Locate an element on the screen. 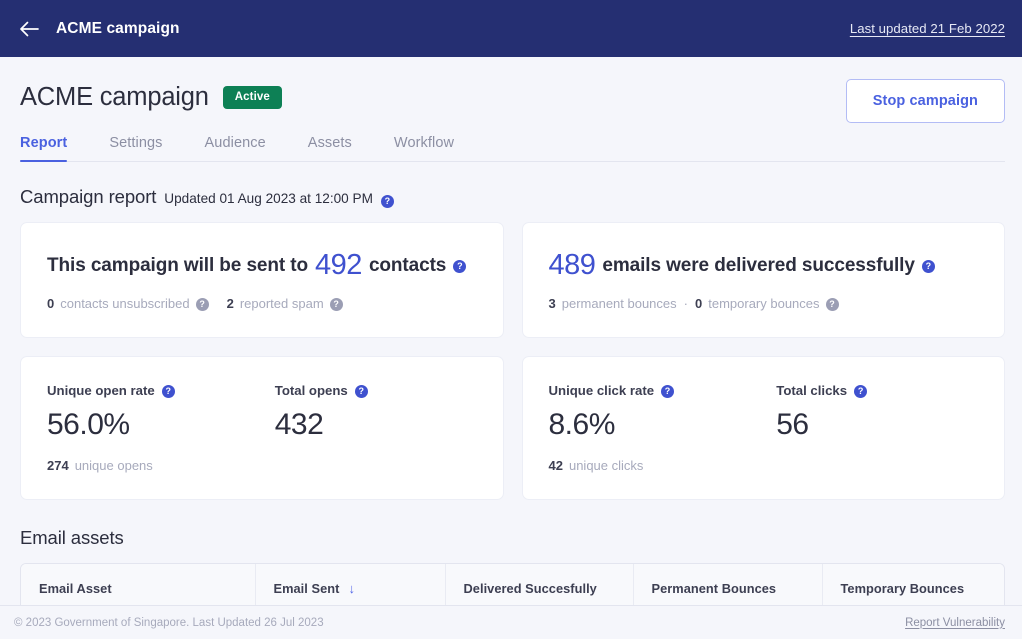  unsubscribed-label: contacts unsubscribed is located at coordinates (125, 303).